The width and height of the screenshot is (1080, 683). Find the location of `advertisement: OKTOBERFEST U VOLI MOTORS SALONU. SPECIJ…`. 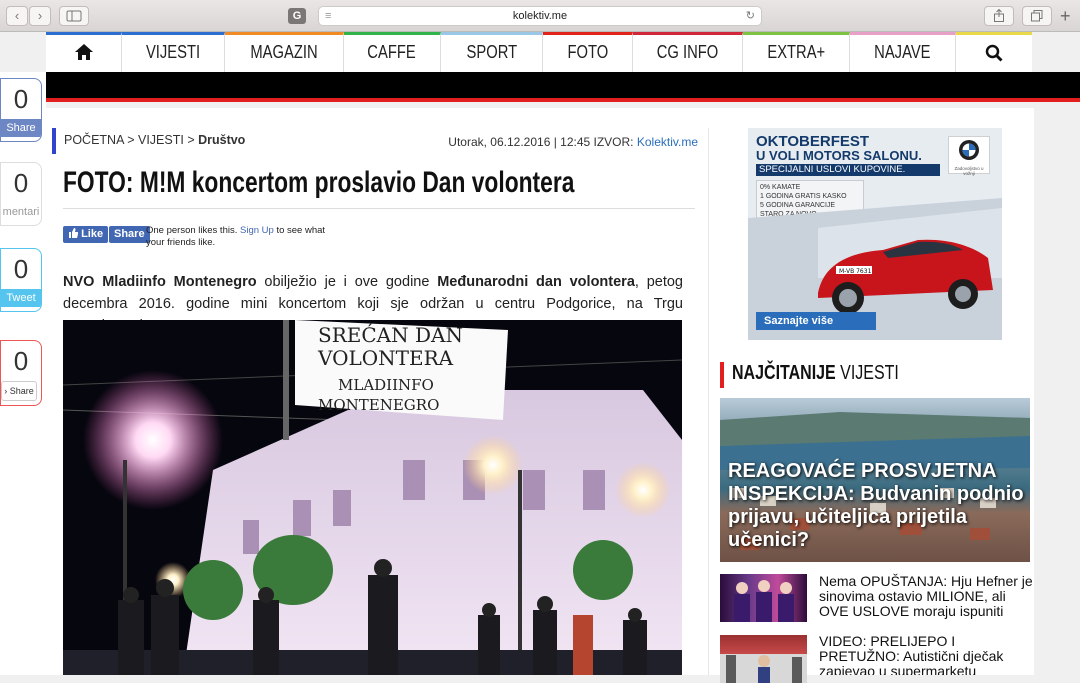

advertisement: OKTOBERFEST U VOLI MOTORS SALONU. SPECIJ… is located at coordinates (875, 234).